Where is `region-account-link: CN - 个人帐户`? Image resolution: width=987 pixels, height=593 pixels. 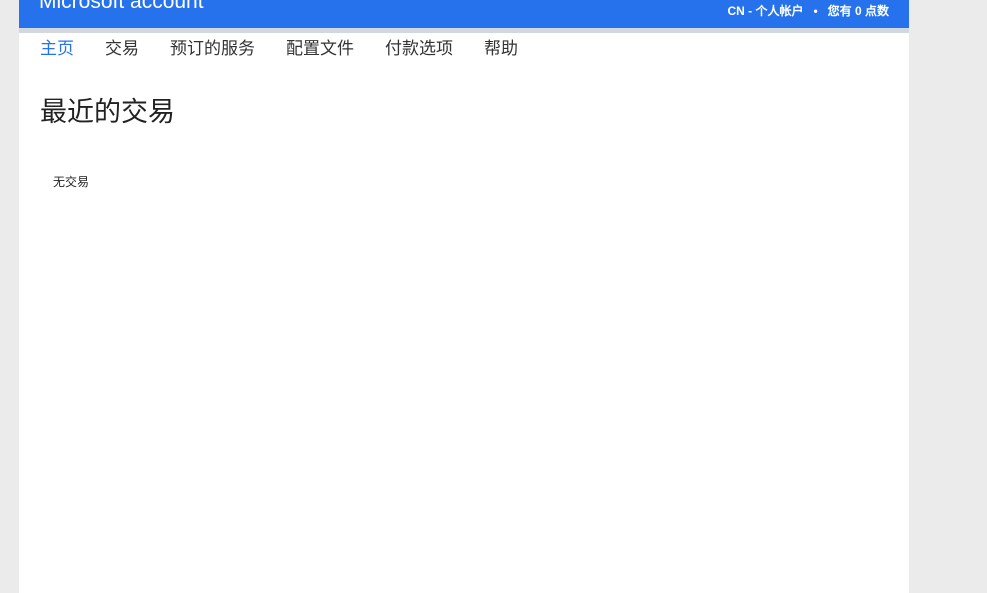
region-account-link: CN - 个人帐户 is located at coordinates (765, 11).